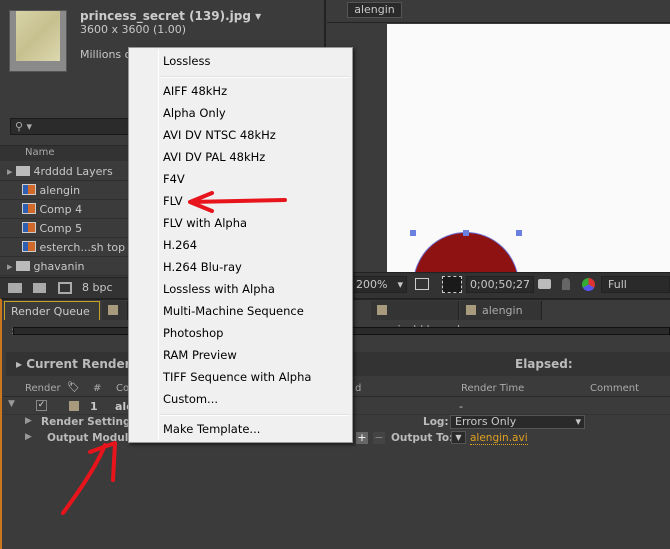  I want to click on arrow-to-flv, so click(237, 202).